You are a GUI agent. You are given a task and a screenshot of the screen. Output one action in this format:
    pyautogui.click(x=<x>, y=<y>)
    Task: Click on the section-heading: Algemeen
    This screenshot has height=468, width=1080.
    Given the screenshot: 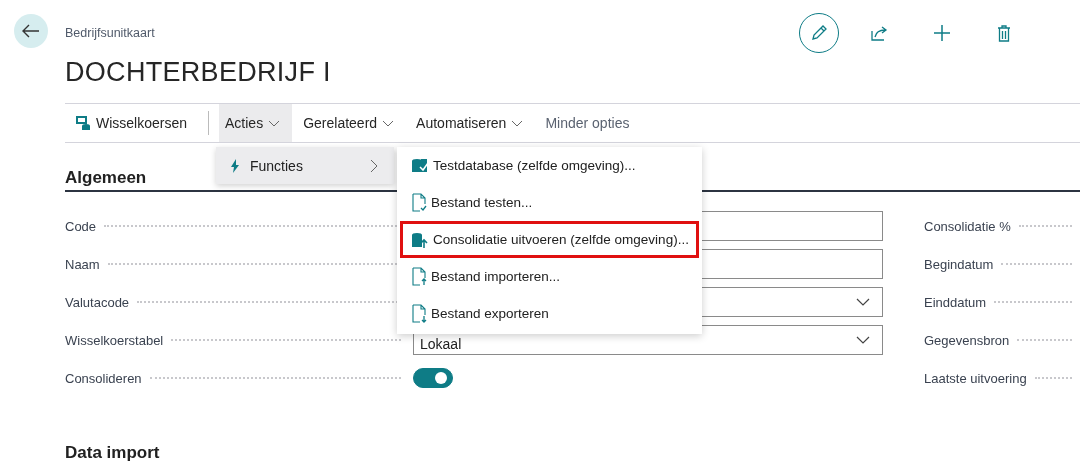 What is the action you would take?
    pyautogui.click(x=106, y=178)
    